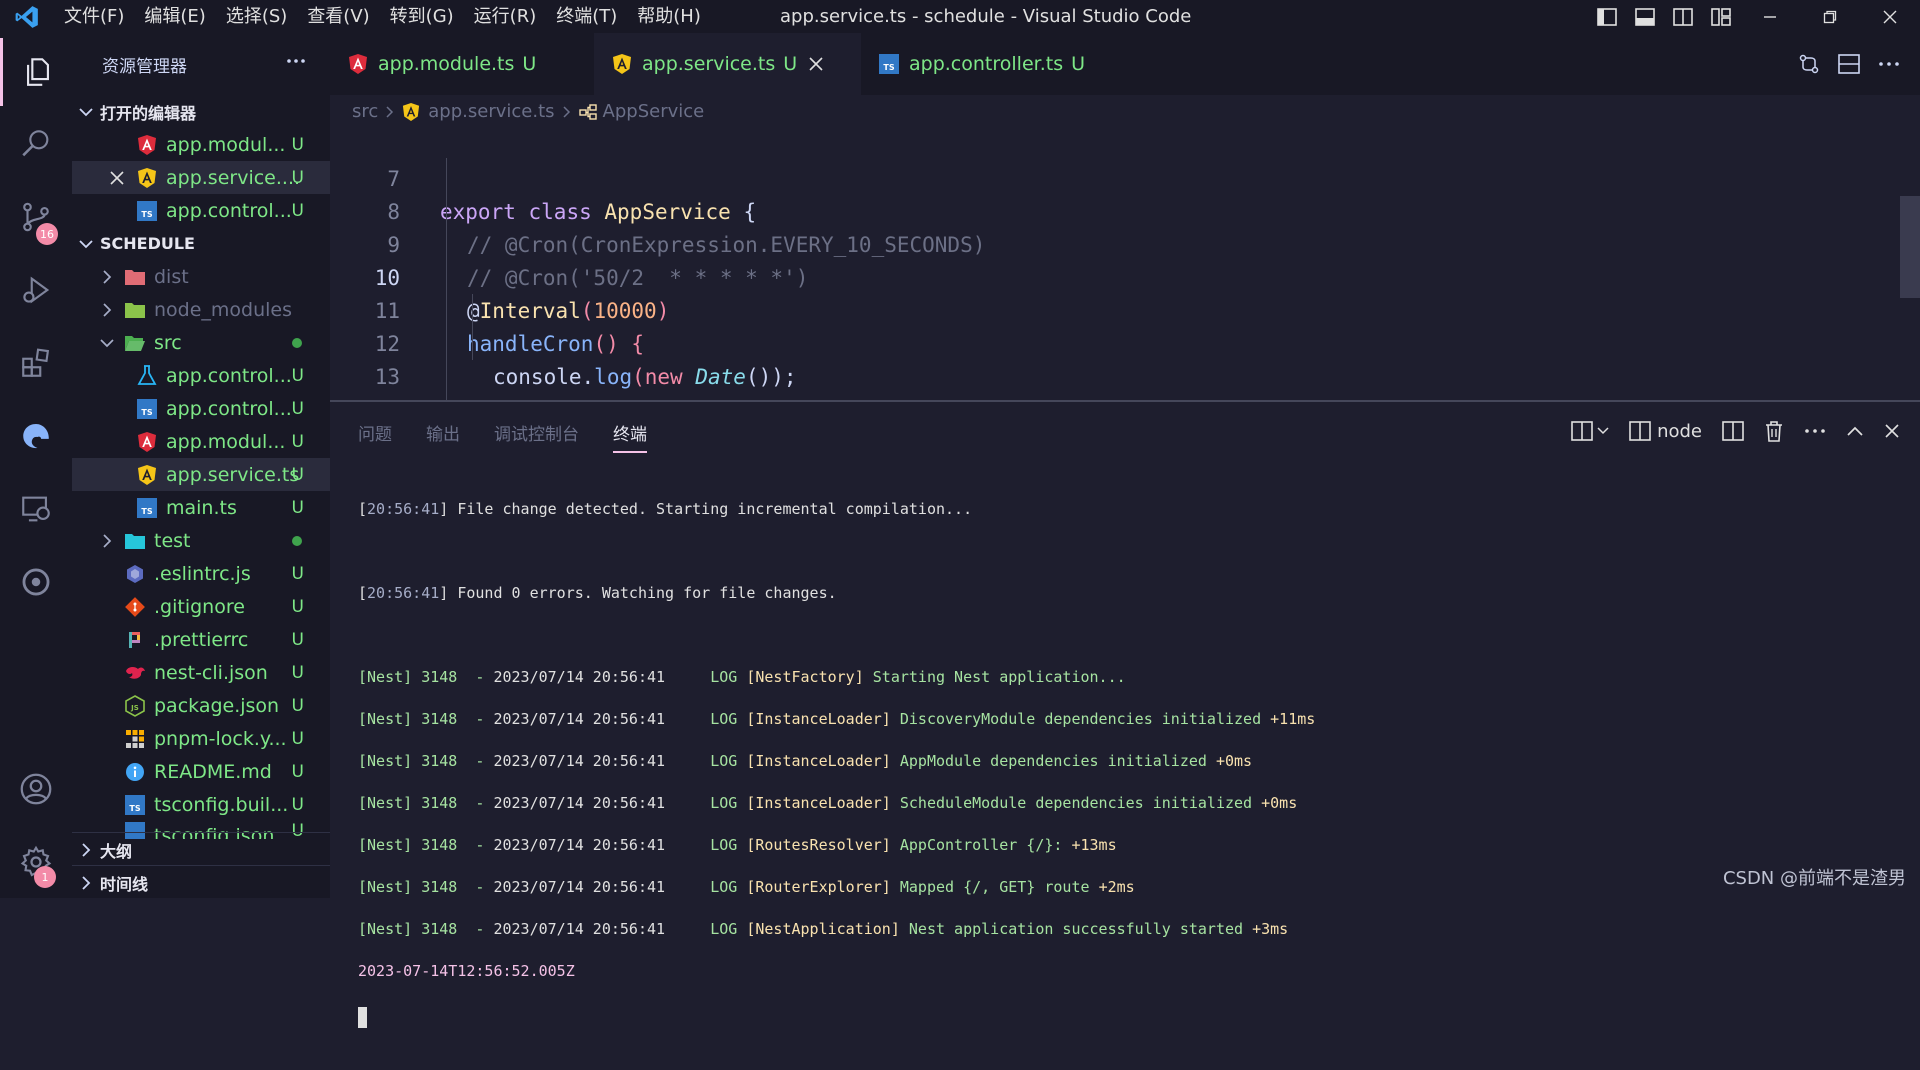 This screenshot has height=1070, width=1920. Describe the element at coordinates (171, 276) in the screenshot. I see `folder-name: dist` at that location.